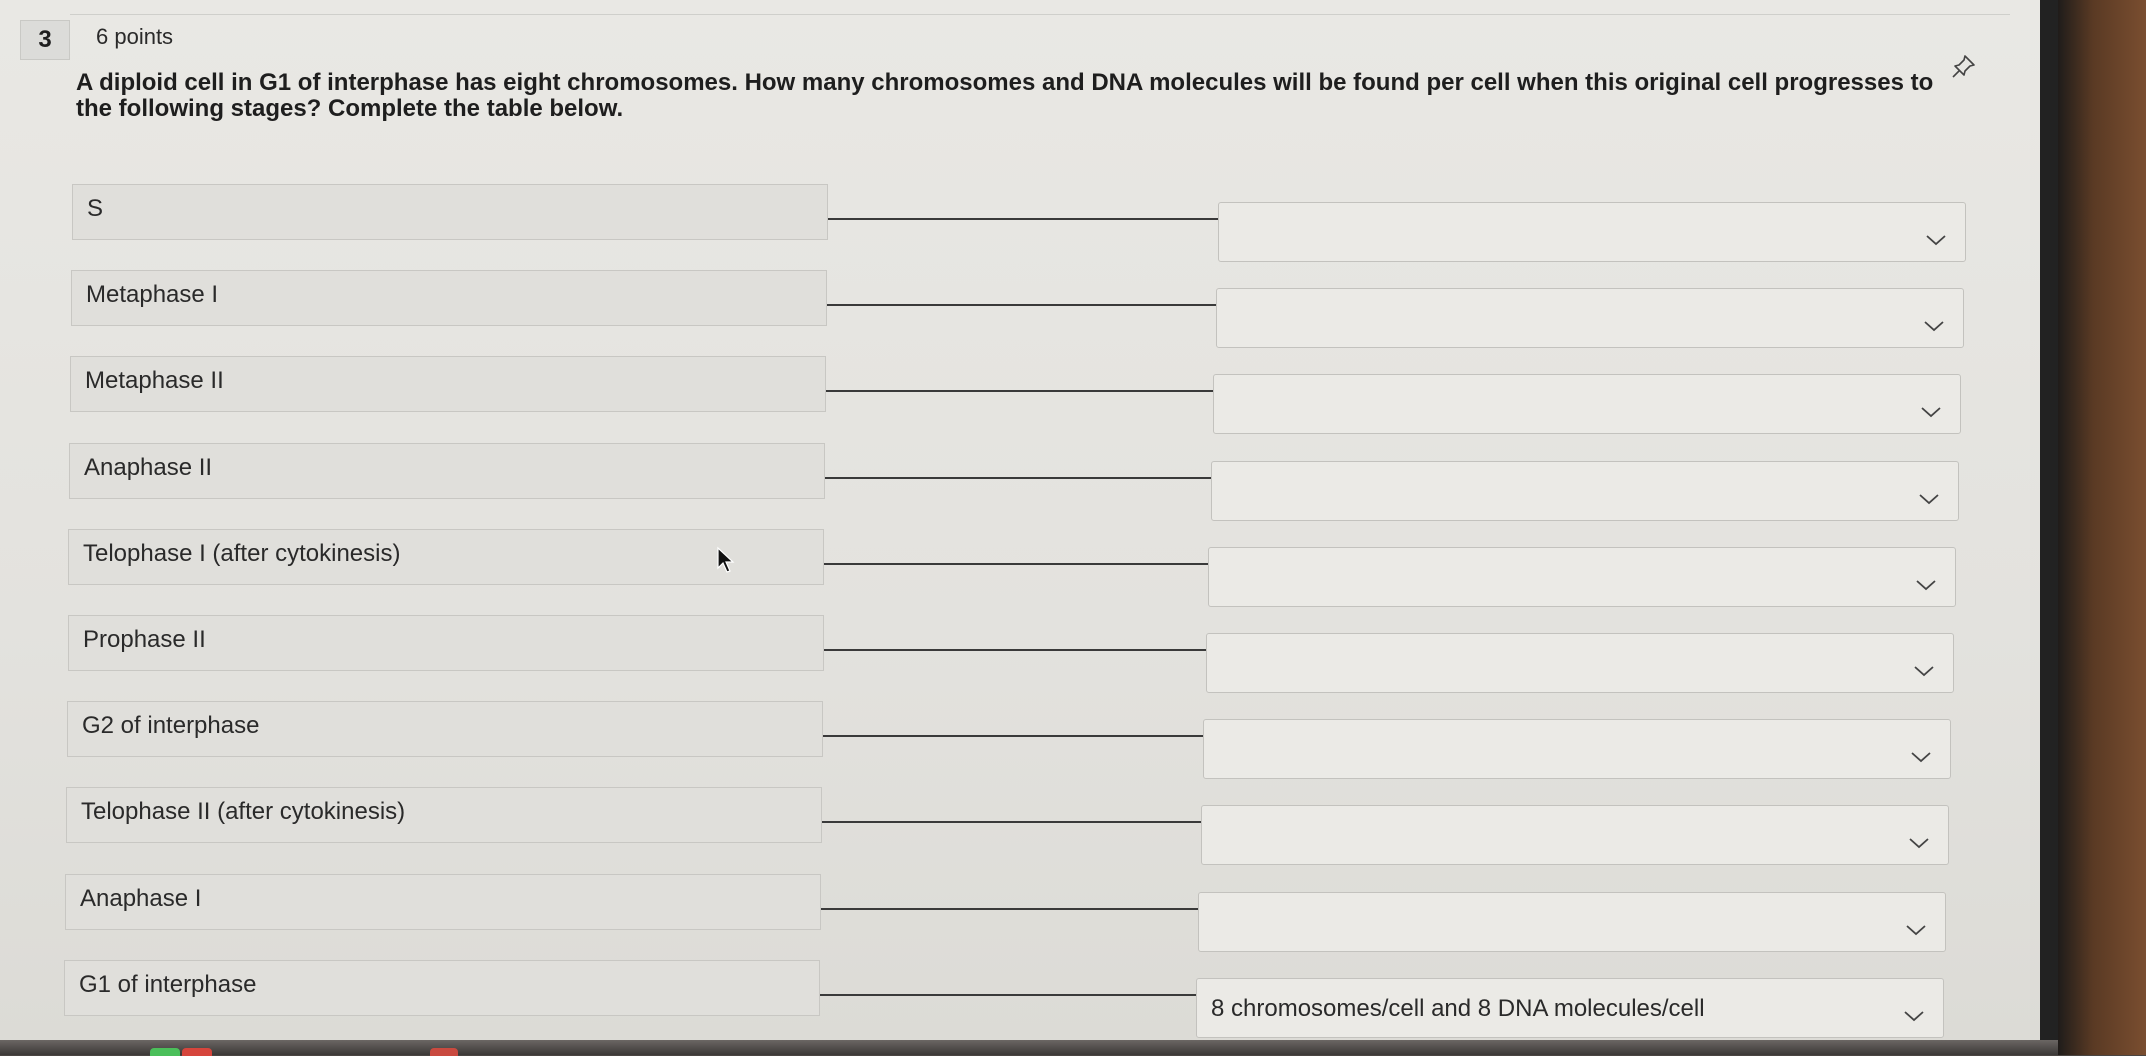 Image resolution: width=2146 pixels, height=1056 pixels. I want to click on stage-label: Telophase I (after cytokinesis), so click(446, 557).